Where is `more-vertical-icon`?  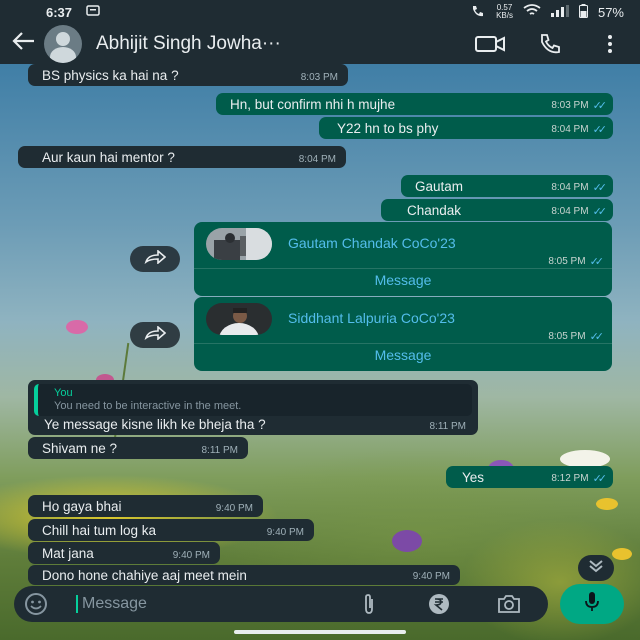
more-vertical-icon is located at coordinates (610, 44).